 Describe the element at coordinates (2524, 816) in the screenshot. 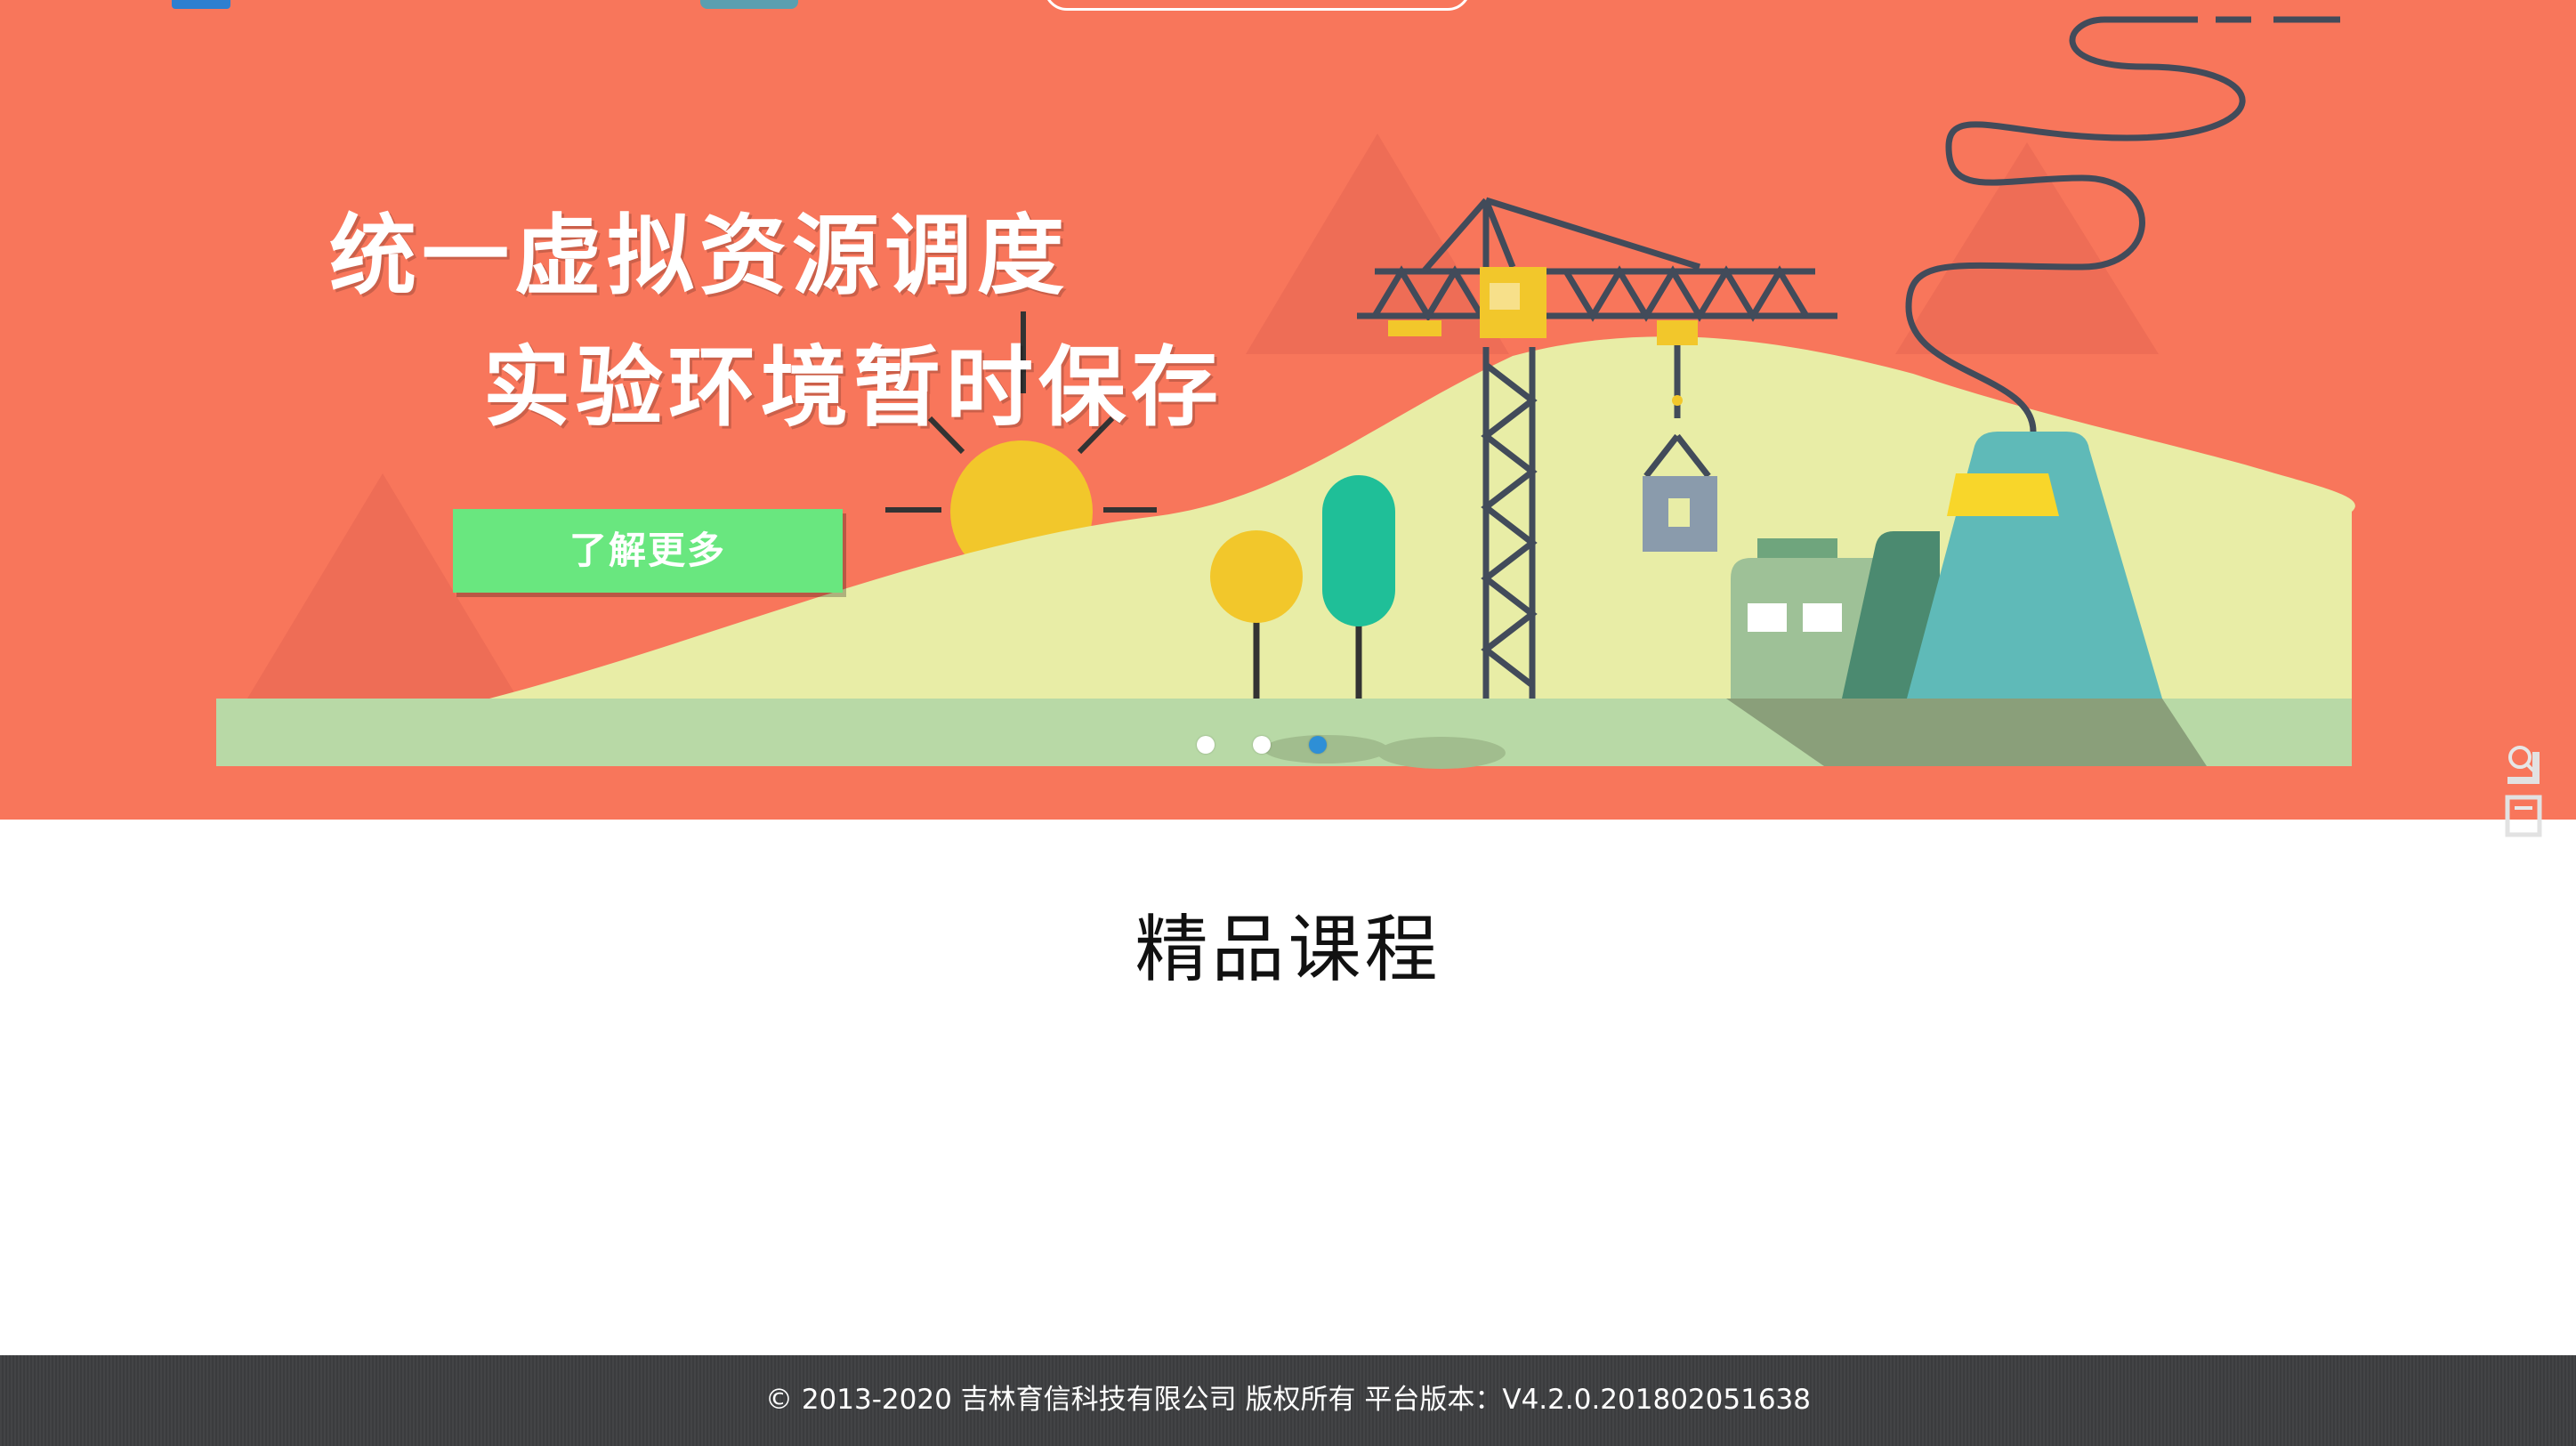

I see `page-icon` at that location.